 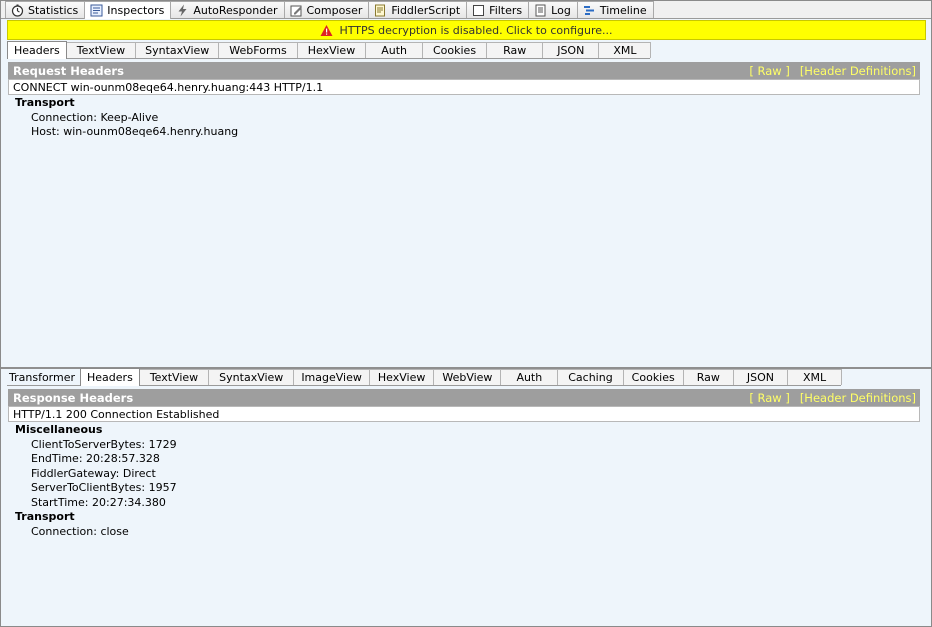 What do you see at coordinates (96, 459) in the screenshot?
I see `response-header-endtime: EndTime: 20:28:57.328` at bounding box center [96, 459].